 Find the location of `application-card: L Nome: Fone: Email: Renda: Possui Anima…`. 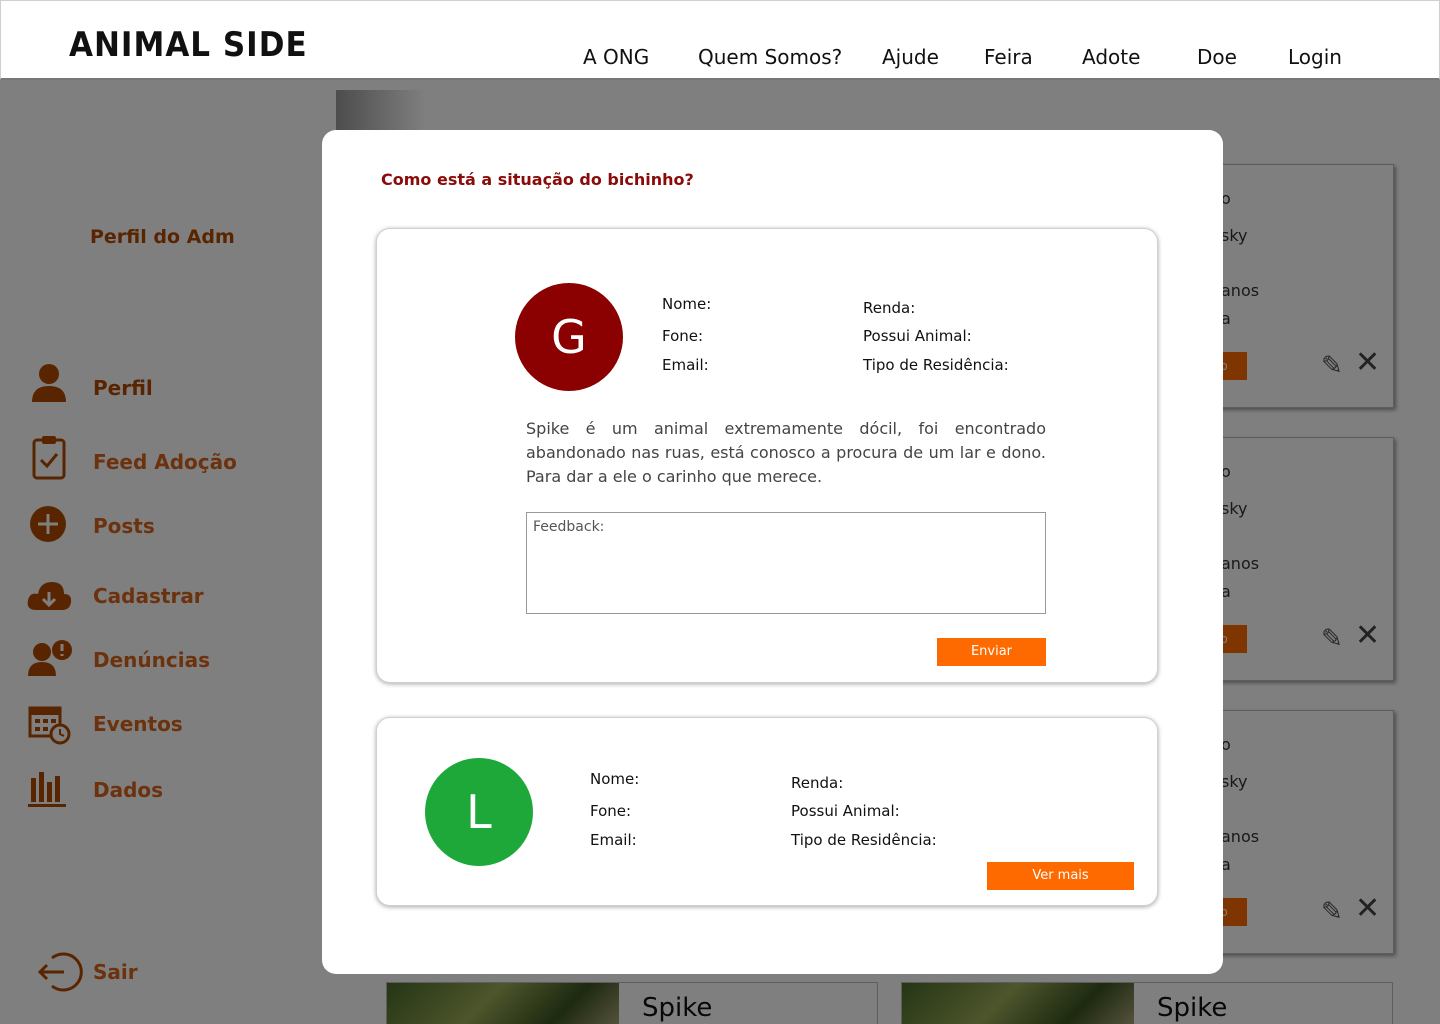

application-card: L Nome: Fone: Email: Renda: Possui Anima… is located at coordinates (767, 811).